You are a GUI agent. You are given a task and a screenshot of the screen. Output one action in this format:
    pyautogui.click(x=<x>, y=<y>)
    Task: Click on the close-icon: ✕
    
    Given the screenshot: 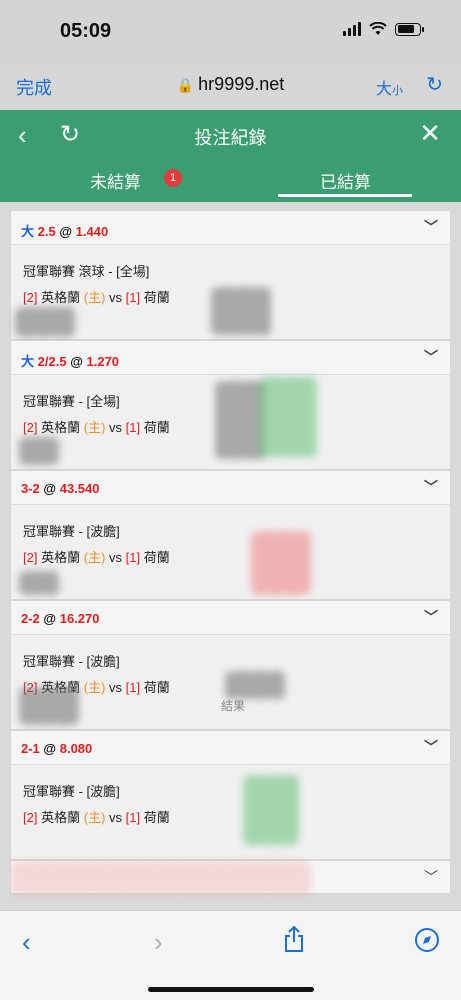 What is the action you would take?
    pyautogui.click(x=430, y=133)
    